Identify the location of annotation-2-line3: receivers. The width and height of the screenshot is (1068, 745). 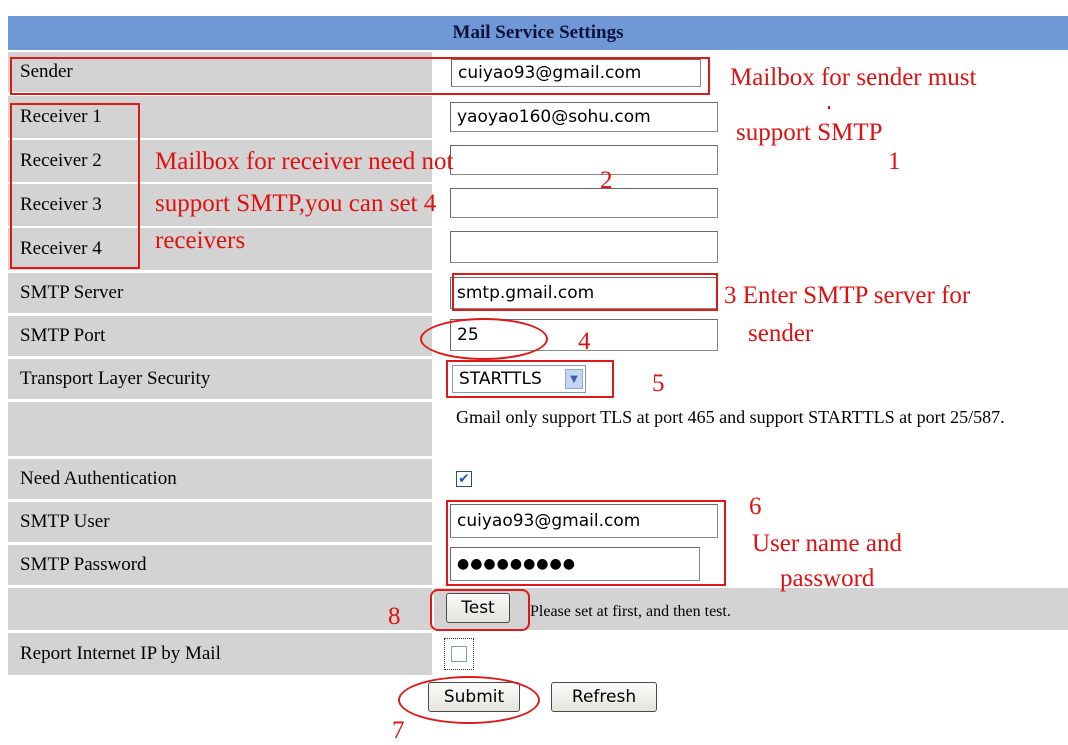
(200, 240).